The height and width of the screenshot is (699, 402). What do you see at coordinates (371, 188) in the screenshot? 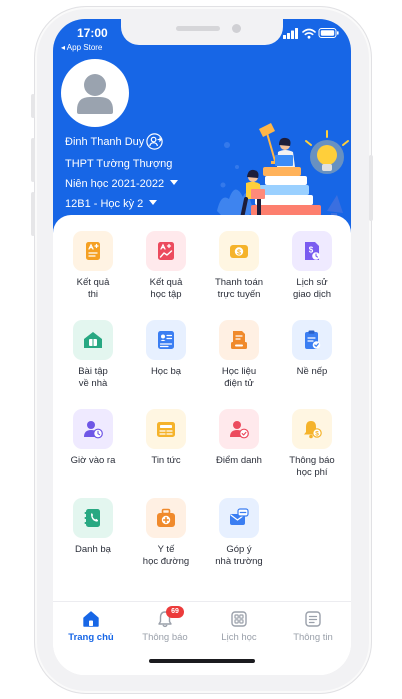
I see `power-button` at bounding box center [371, 188].